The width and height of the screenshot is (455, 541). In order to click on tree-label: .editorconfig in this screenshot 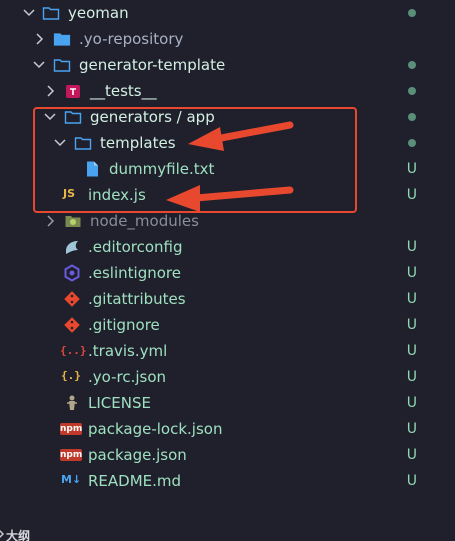, I will do `click(135, 247)`.